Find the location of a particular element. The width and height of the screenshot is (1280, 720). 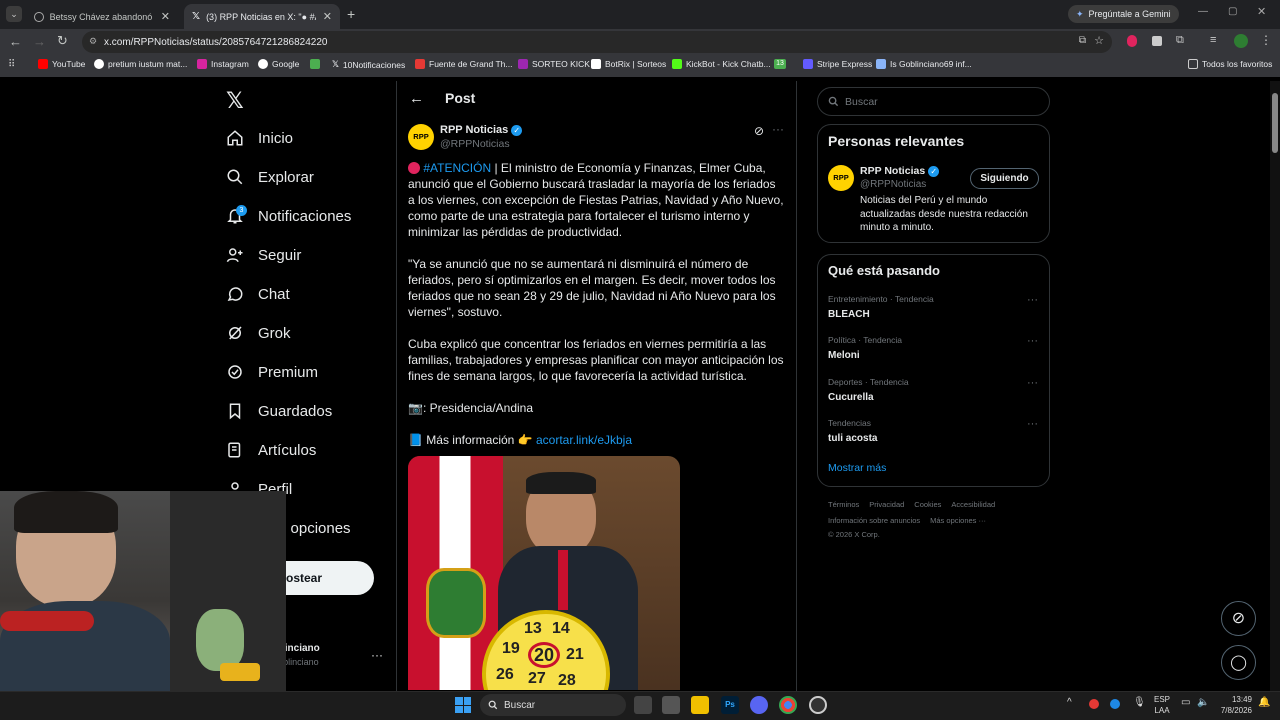

discord-icon is located at coordinates (759, 705).